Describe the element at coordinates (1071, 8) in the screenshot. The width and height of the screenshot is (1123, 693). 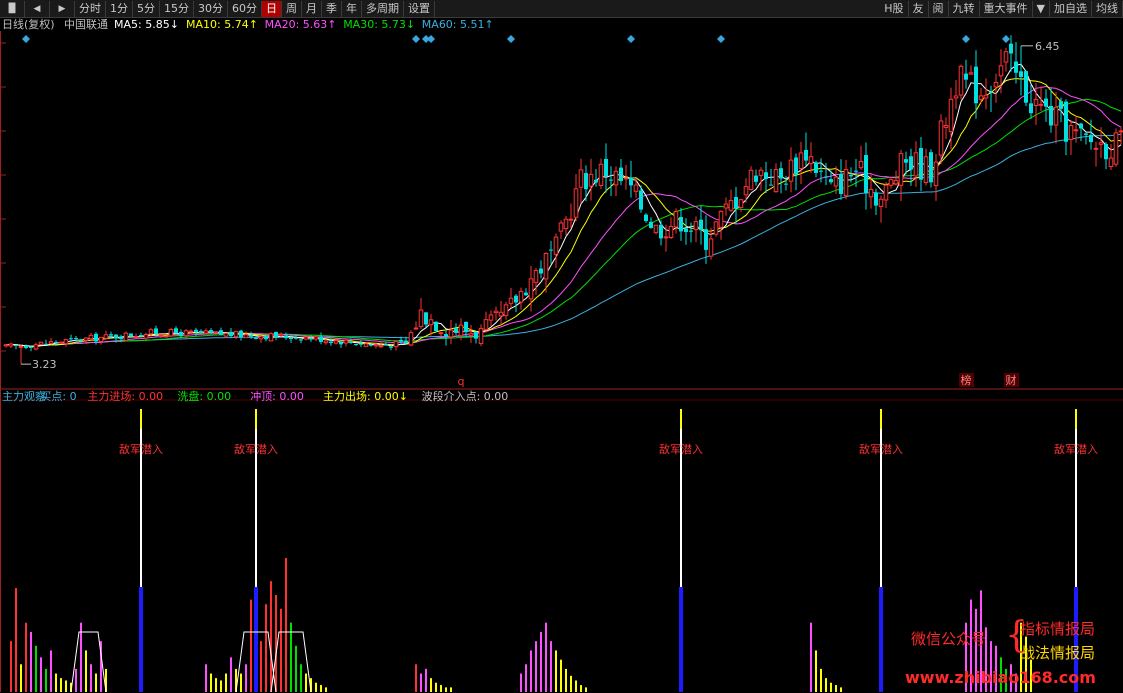
I see `toolbar-far-right-button-0: 加自选` at that location.